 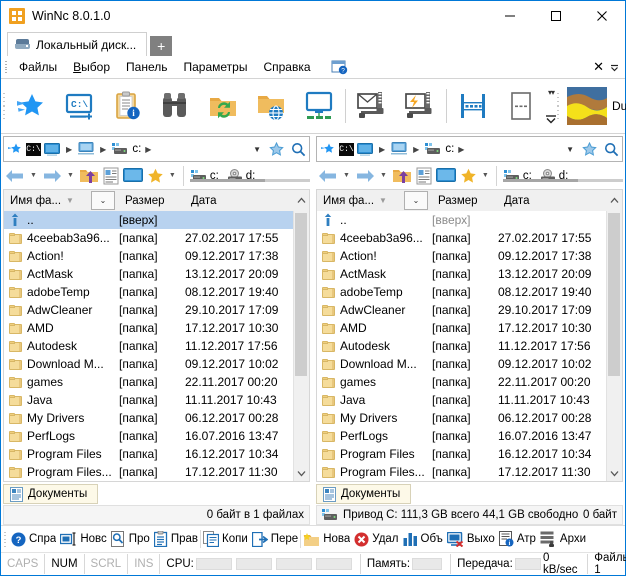 I want to click on this-pc-icon, so click(x=52, y=149).